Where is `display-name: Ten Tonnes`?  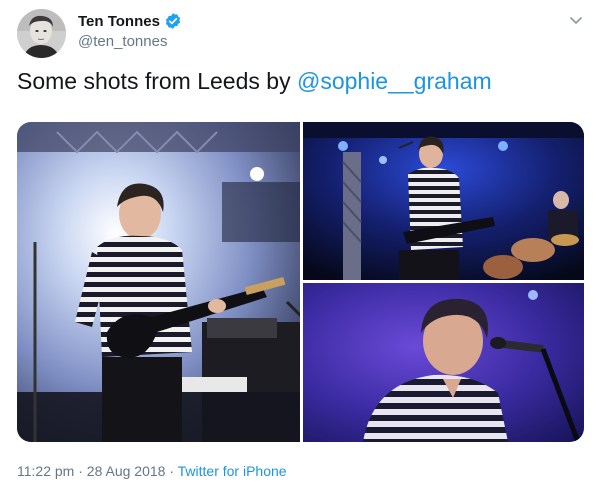
display-name: Ten Tonnes is located at coordinates (119, 21).